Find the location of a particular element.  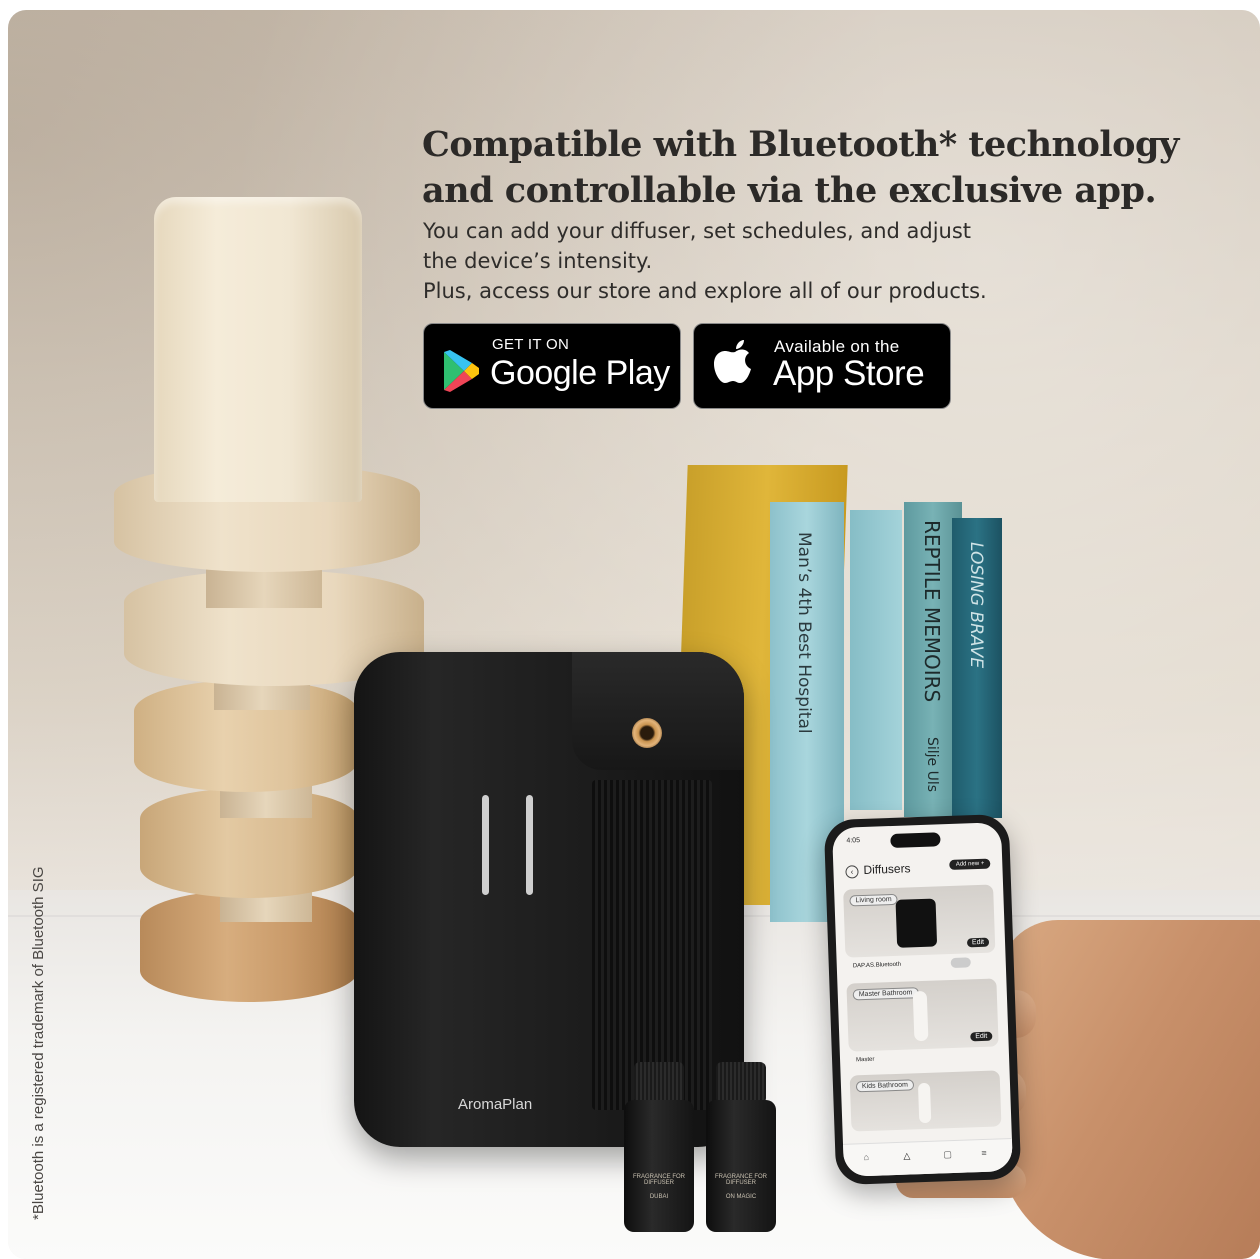

room-chip: Master Bathroom is located at coordinates (885, 994).